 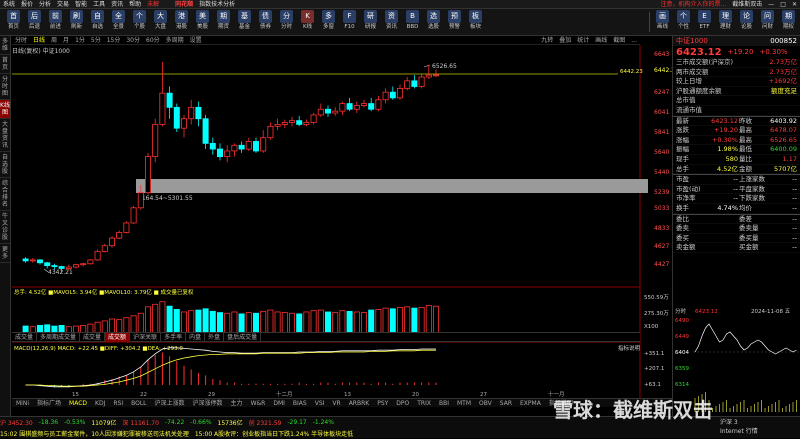 What do you see at coordinates (117, 4) in the screenshot?
I see `menu-news: 资讯` at bounding box center [117, 4].